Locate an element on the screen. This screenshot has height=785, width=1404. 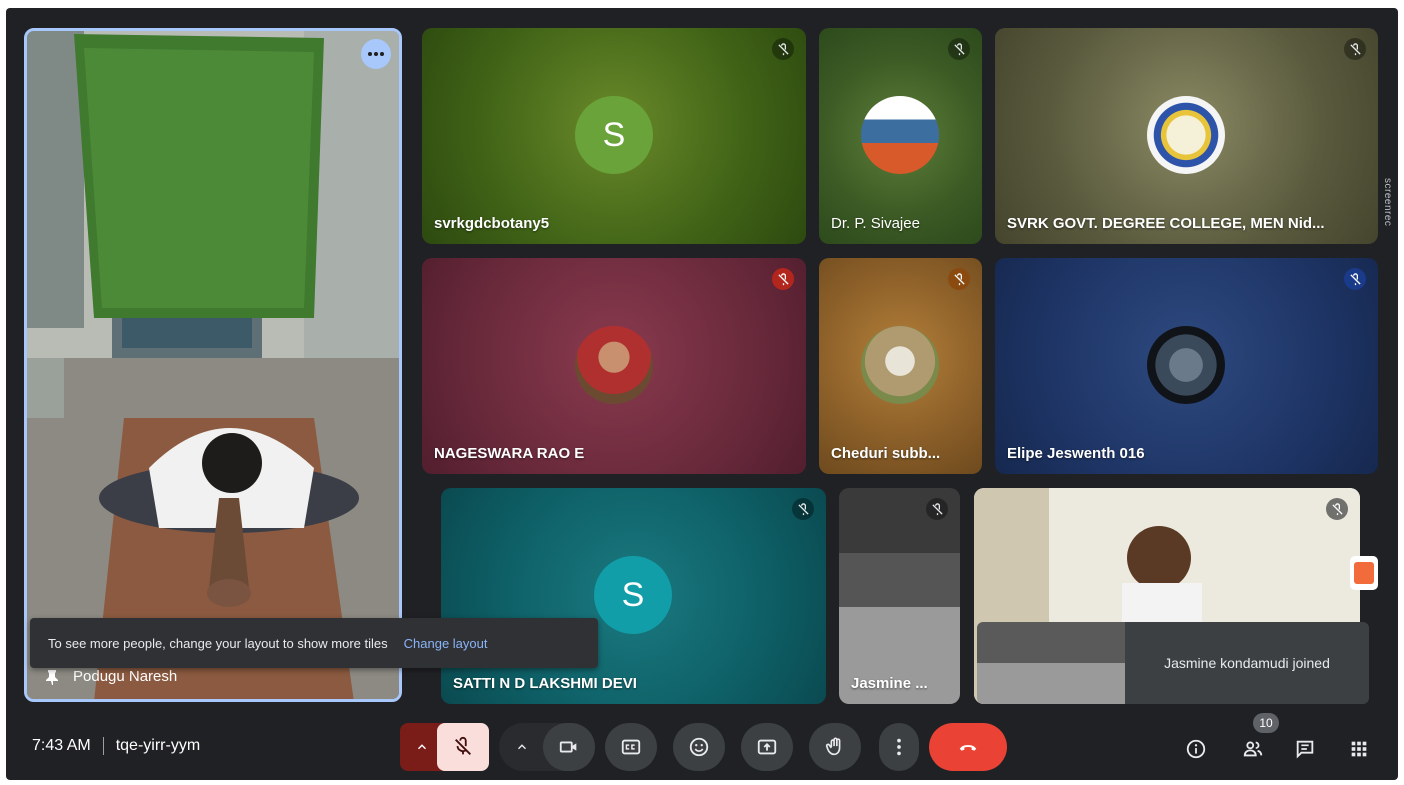
leave-call-button is located at coordinates (968, 747).